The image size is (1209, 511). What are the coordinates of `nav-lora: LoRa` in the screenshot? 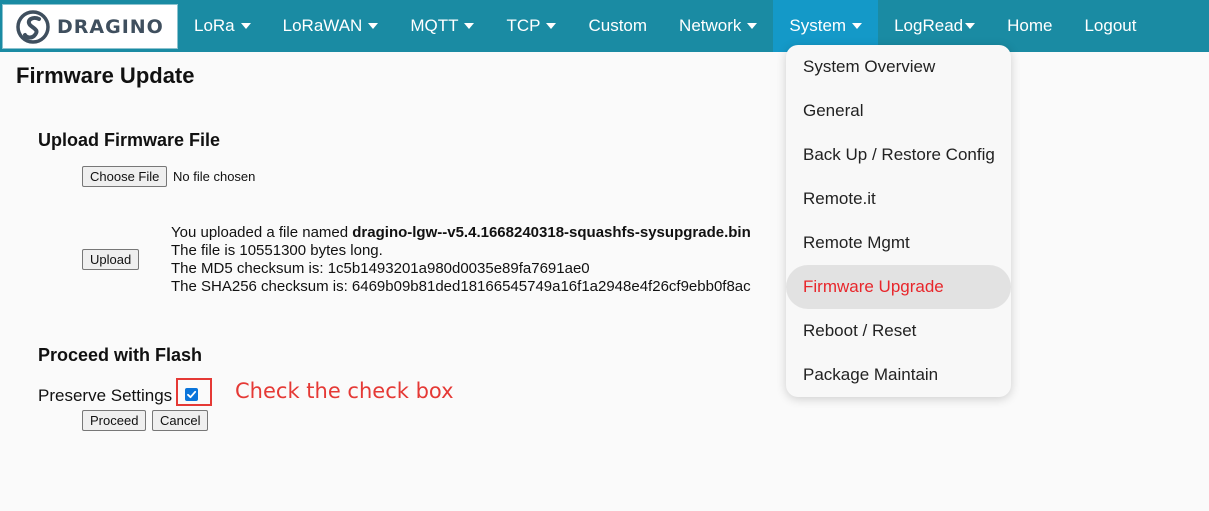 It's located at (222, 26).